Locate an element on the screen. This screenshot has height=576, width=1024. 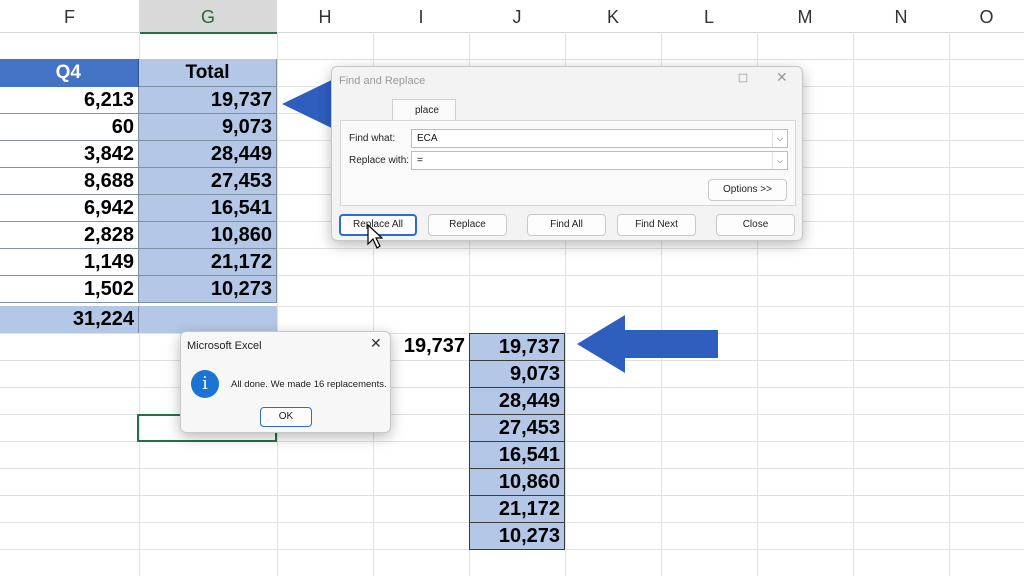
total-cell: 9,073 is located at coordinates (208, 127).